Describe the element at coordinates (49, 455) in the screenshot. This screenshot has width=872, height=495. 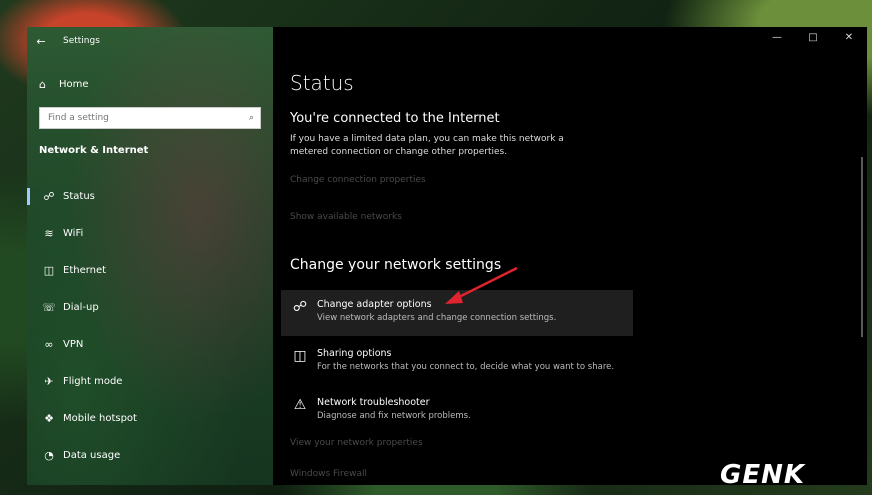
I see `data-usage-icon: ◔` at that location.